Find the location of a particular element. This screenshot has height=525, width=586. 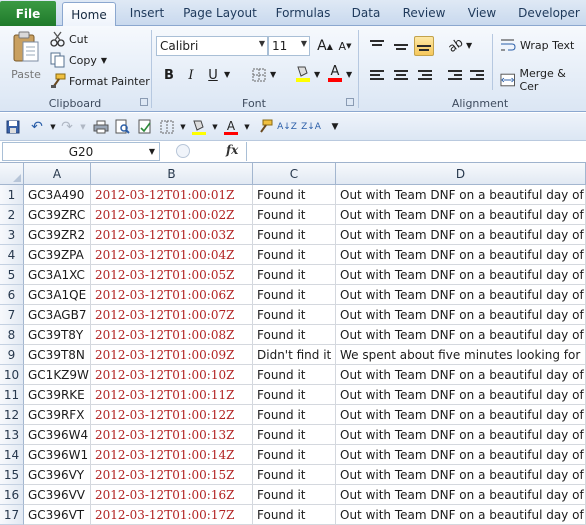

row-header: 3 is located at coordinates (12, 235).